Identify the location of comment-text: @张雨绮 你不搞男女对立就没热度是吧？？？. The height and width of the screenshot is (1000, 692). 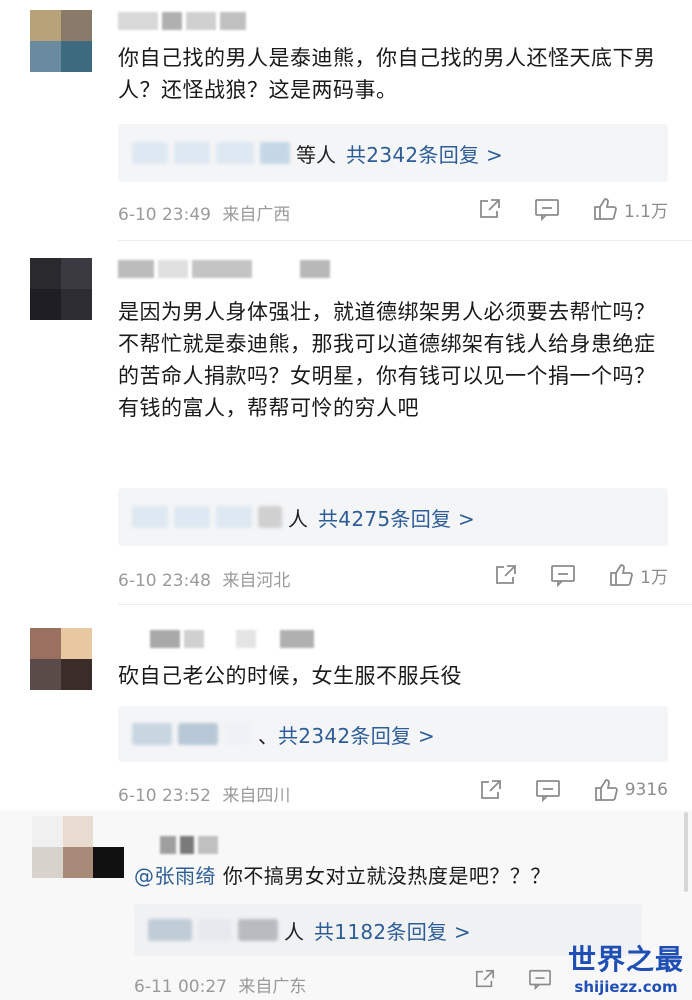
(396, 876).